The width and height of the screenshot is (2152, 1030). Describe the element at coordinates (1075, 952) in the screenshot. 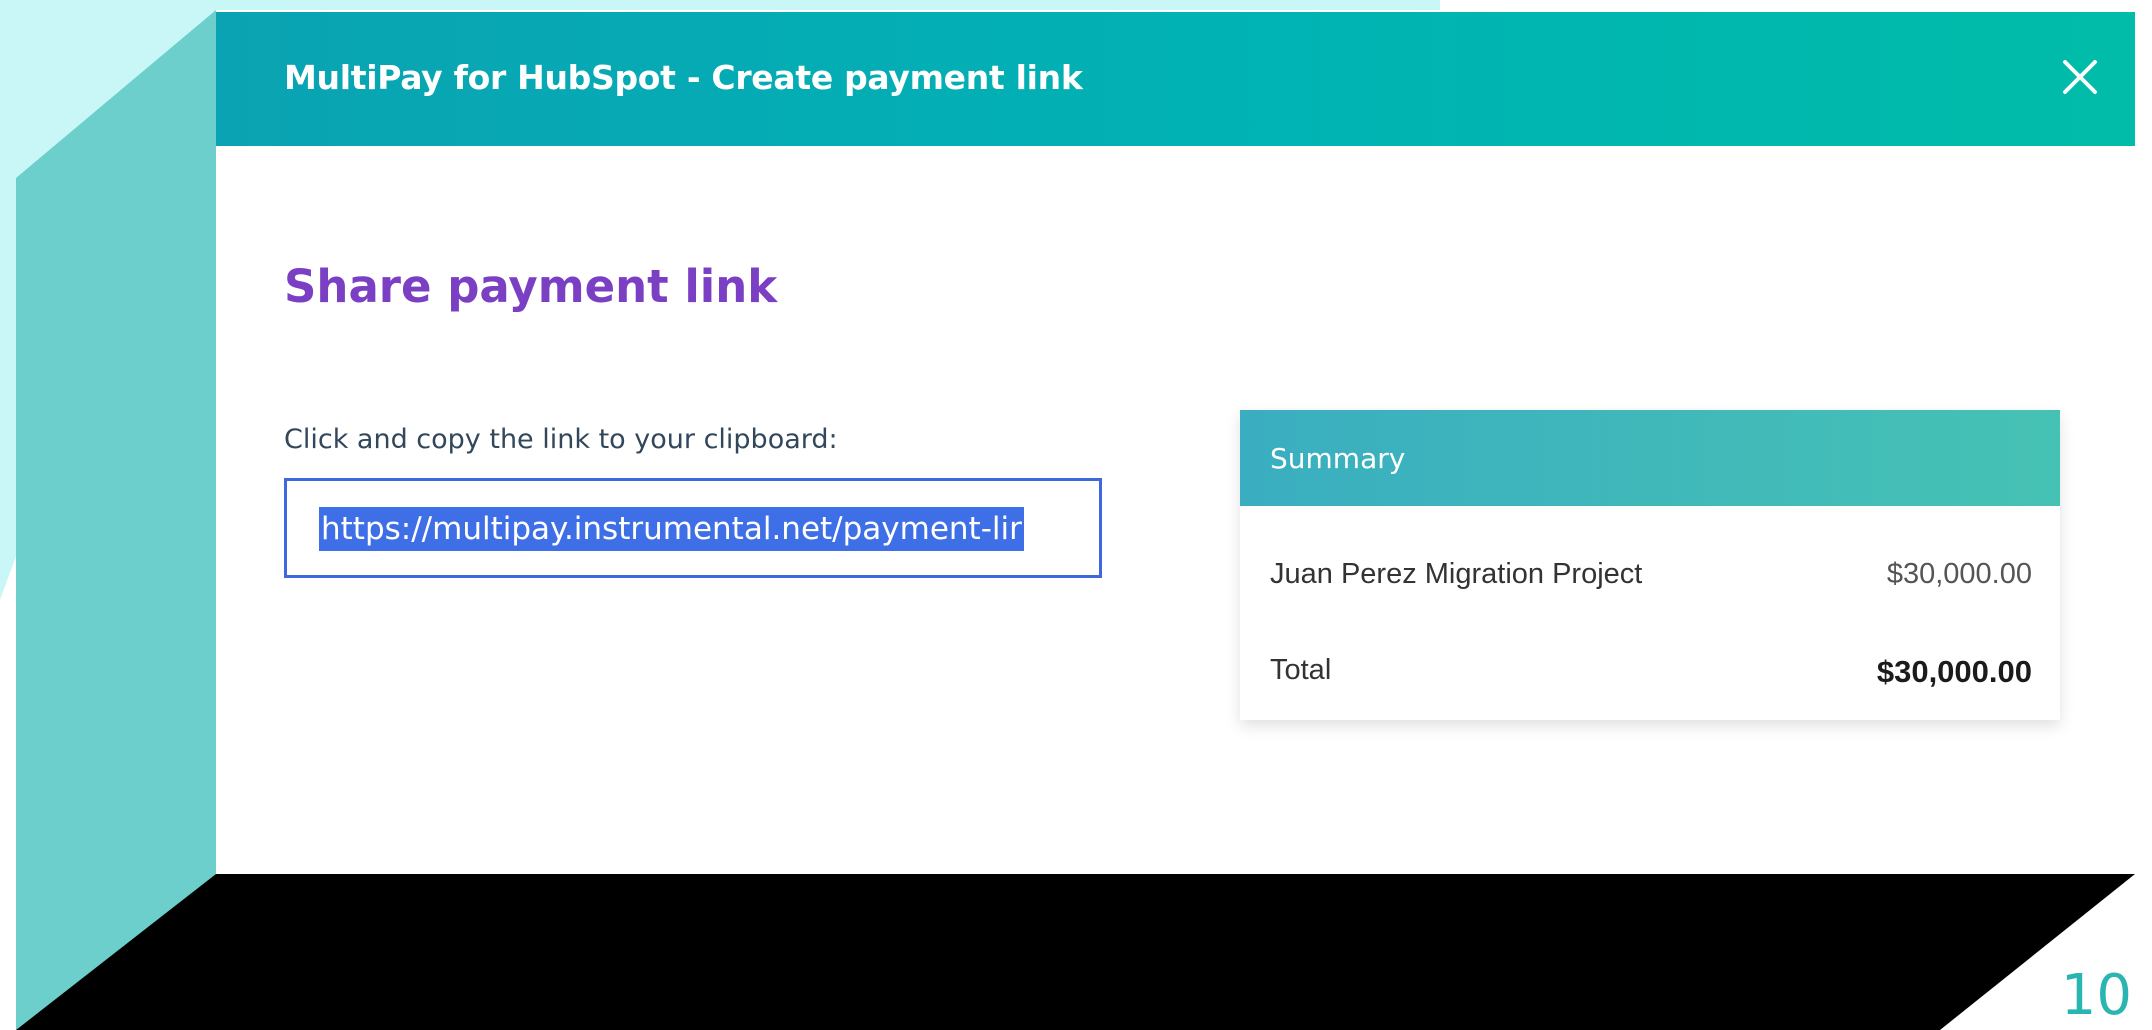

I see `black-floor-panel` at that location.